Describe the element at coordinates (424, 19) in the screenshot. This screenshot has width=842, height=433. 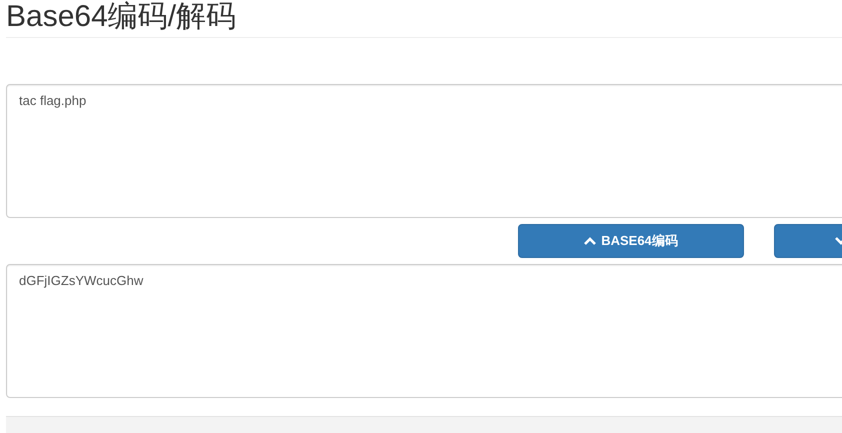
I see `page-title: Base64编码/解码` at that location.